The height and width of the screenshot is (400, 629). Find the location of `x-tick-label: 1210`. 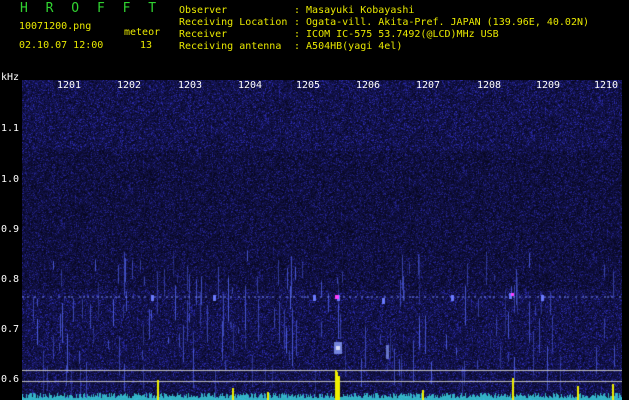

x-tick-label: 1210 is located at coordinates (606, 85).